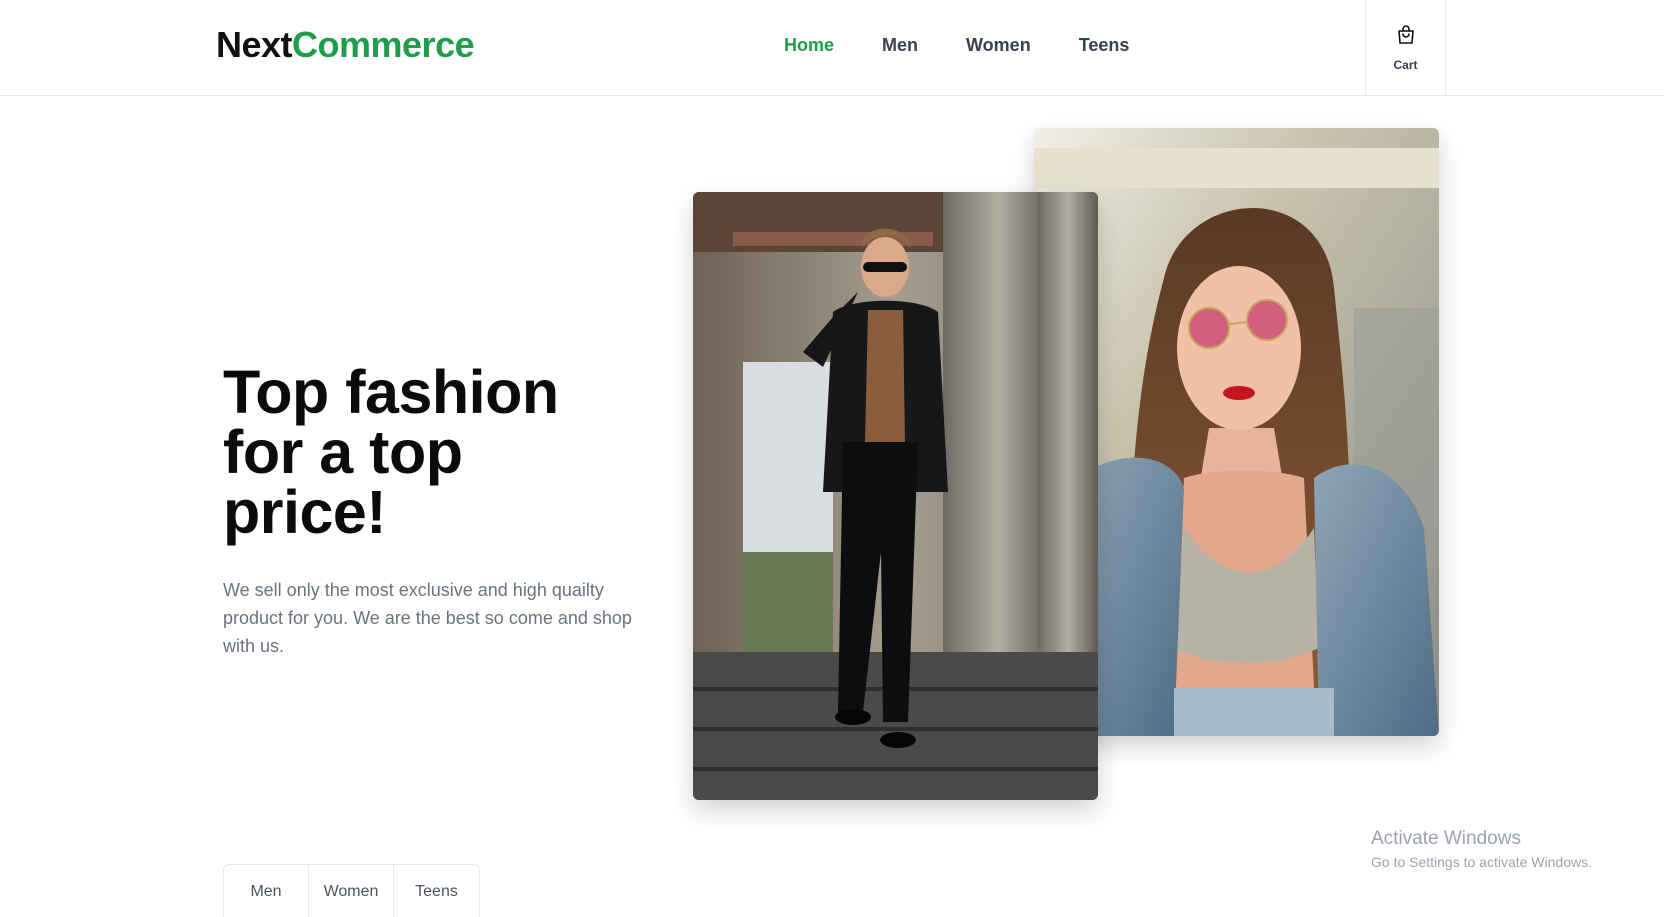 This screenshot has height=917, width=1664. Describe the element at coordinates (900, 45) in the screenshot. I see `nav-men: Men` at that location.